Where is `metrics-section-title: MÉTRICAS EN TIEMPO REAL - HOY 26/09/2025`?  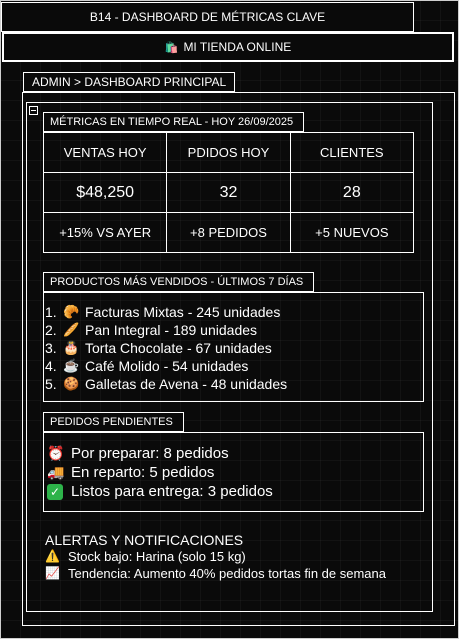 metrics-section-title: MÉTRICAS EN TIEMPO REAL - HOY 26/09/2025 is located at coordinates (172, 122).